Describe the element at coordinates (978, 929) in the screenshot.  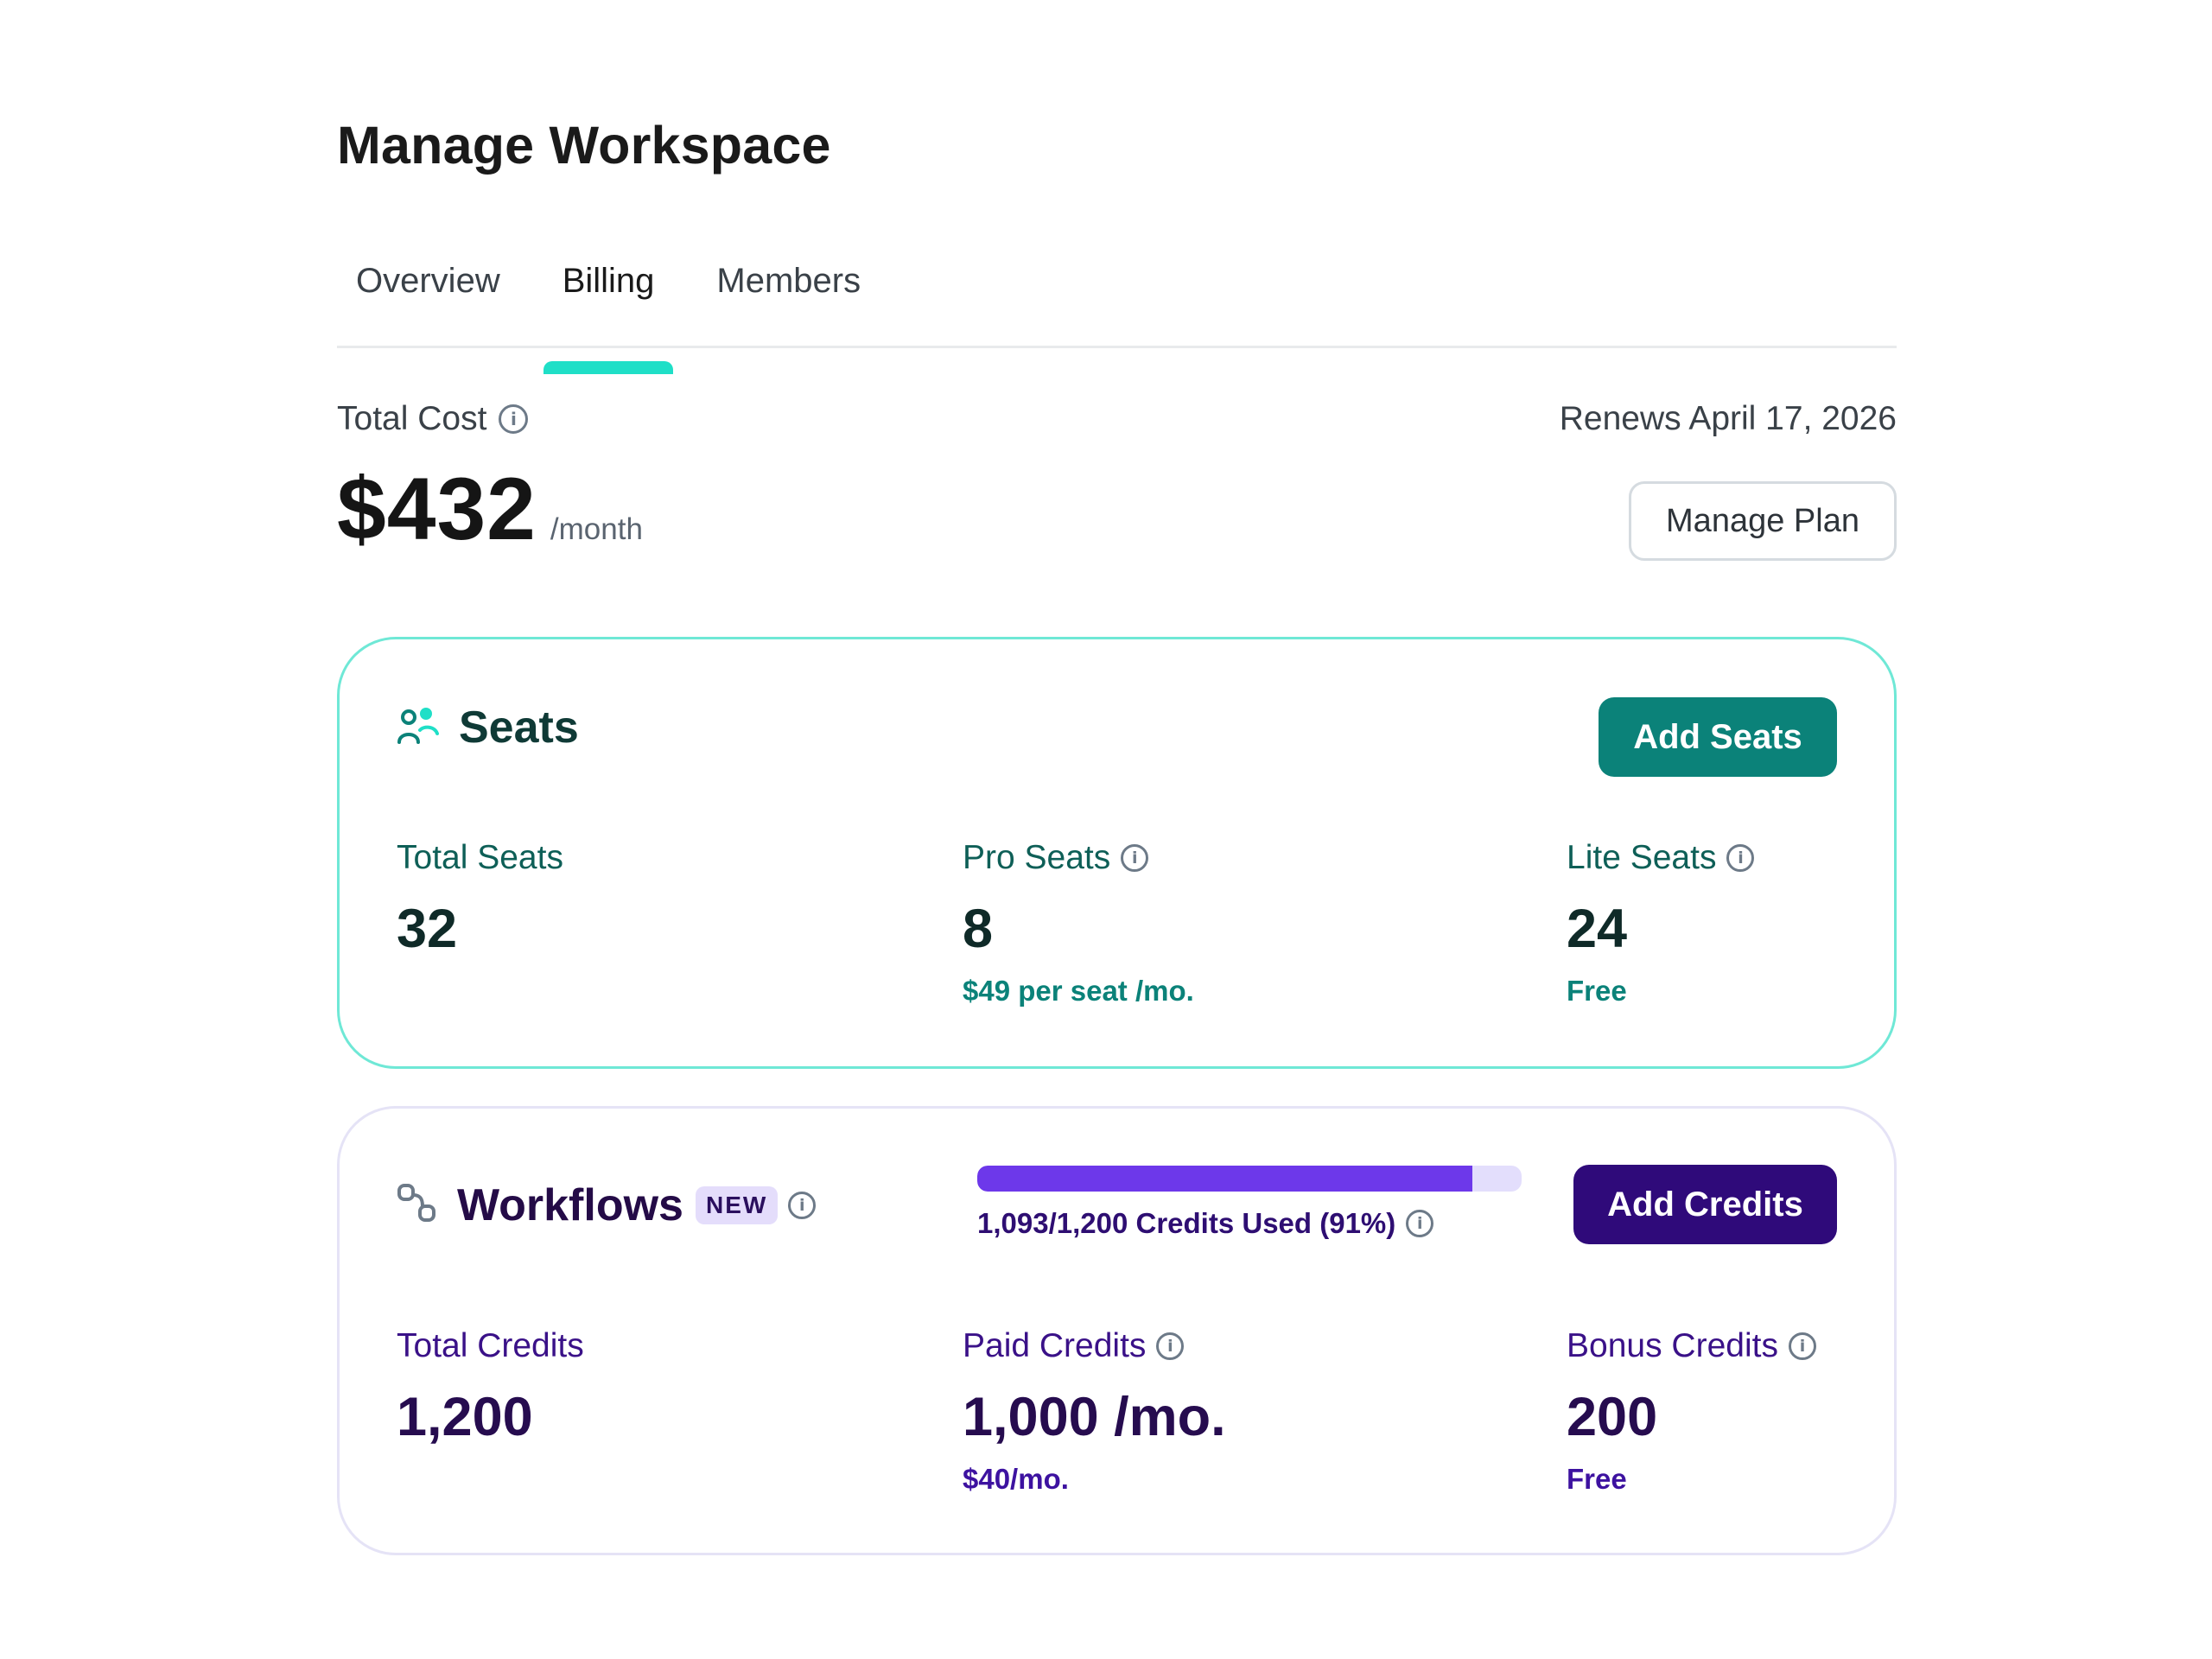
I see `stat-value: 8` at that location.